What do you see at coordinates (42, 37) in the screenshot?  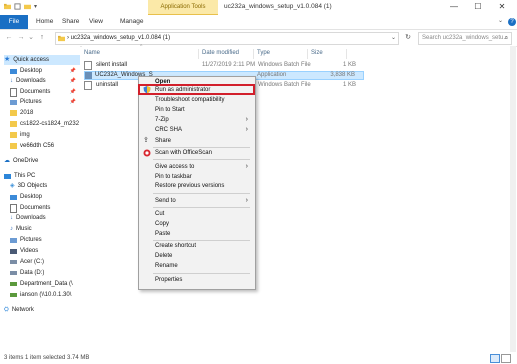 I see `up-arrow-icon: ↑` at bounding box center [42, 37].